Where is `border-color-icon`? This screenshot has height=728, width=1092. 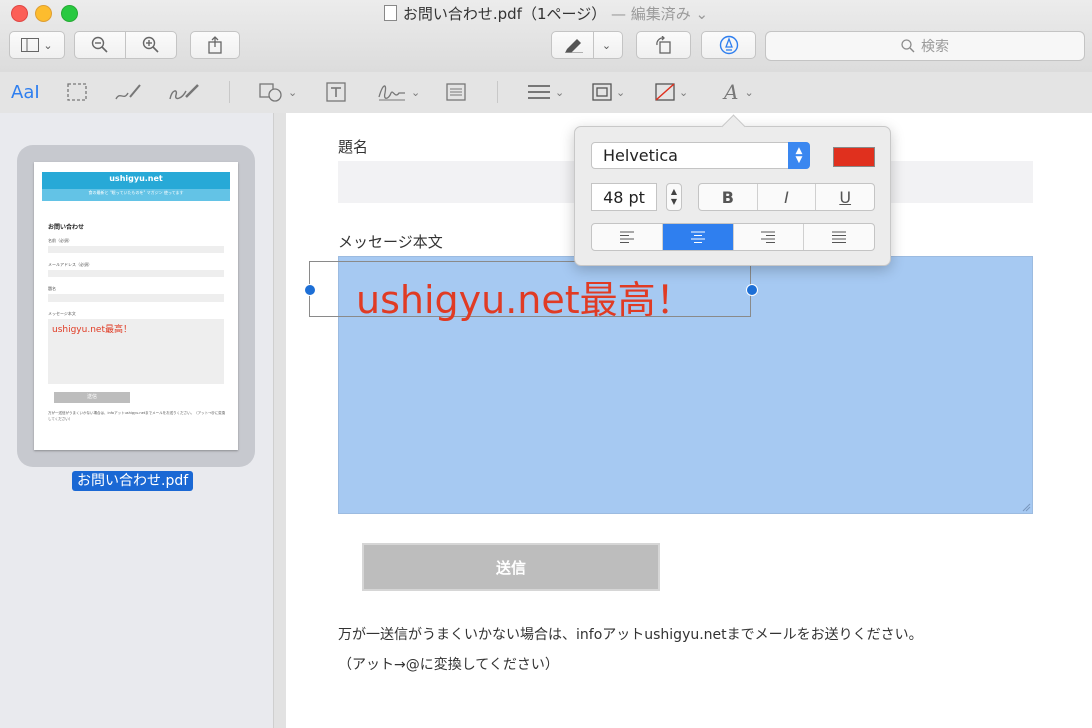
border-color-icon is located at coordinates (602, 92).